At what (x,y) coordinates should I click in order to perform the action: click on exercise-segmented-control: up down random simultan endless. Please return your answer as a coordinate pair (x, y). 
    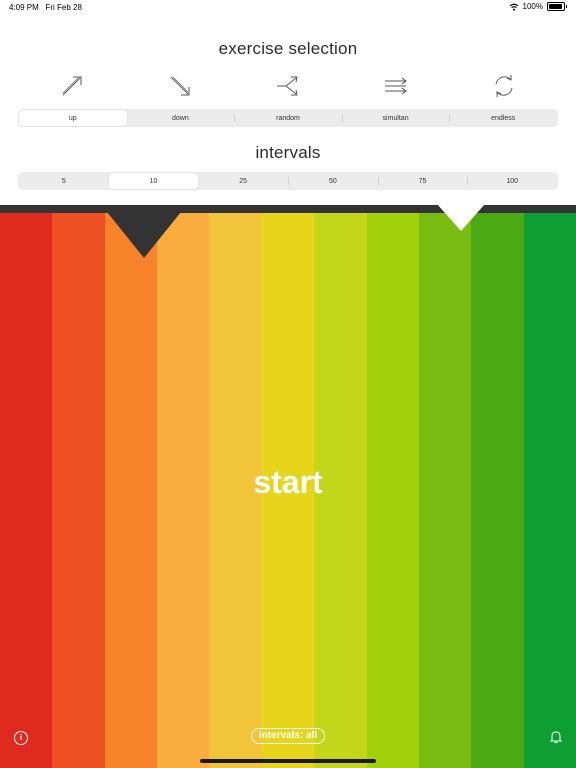
    Looking at the image, I should click on (288, 118).